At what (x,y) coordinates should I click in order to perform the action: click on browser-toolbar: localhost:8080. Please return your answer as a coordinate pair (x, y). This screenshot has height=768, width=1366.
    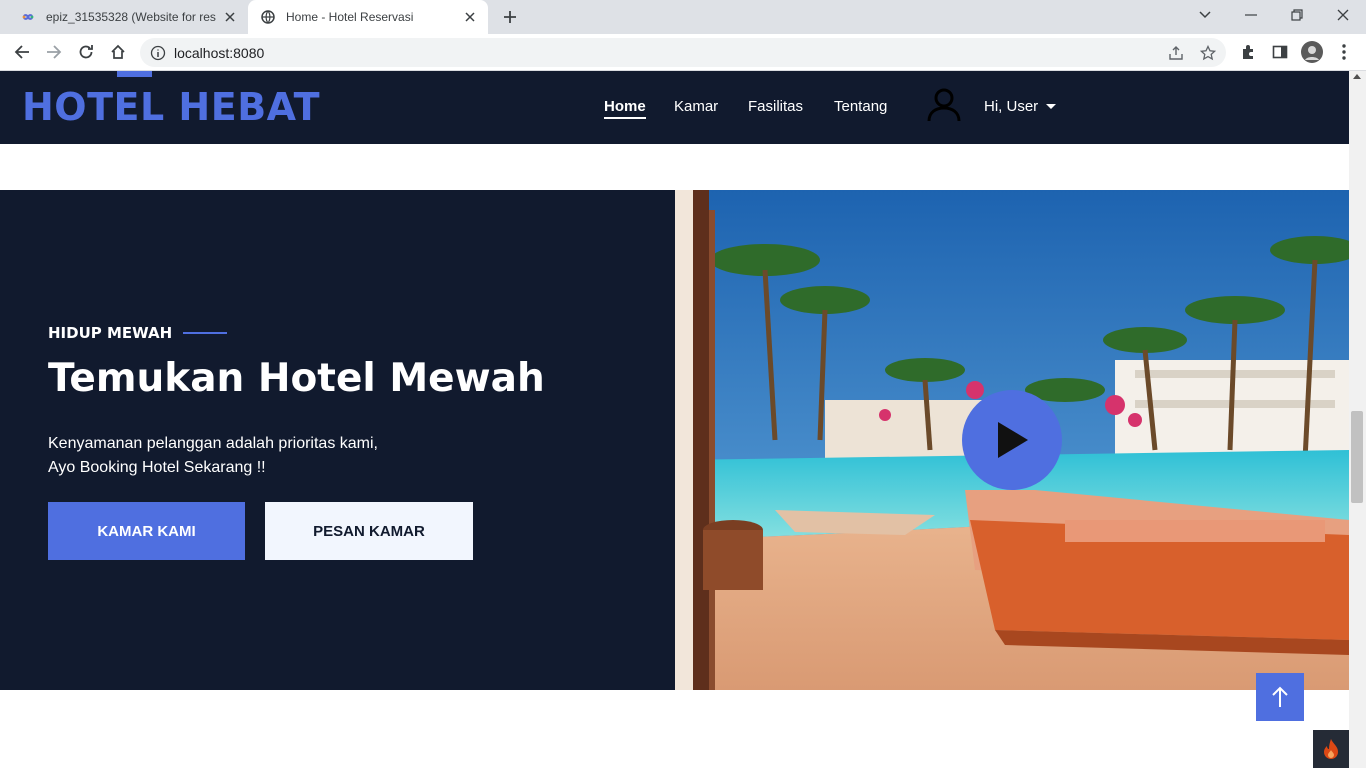
    Looking at the image, I should click on (683, 52).